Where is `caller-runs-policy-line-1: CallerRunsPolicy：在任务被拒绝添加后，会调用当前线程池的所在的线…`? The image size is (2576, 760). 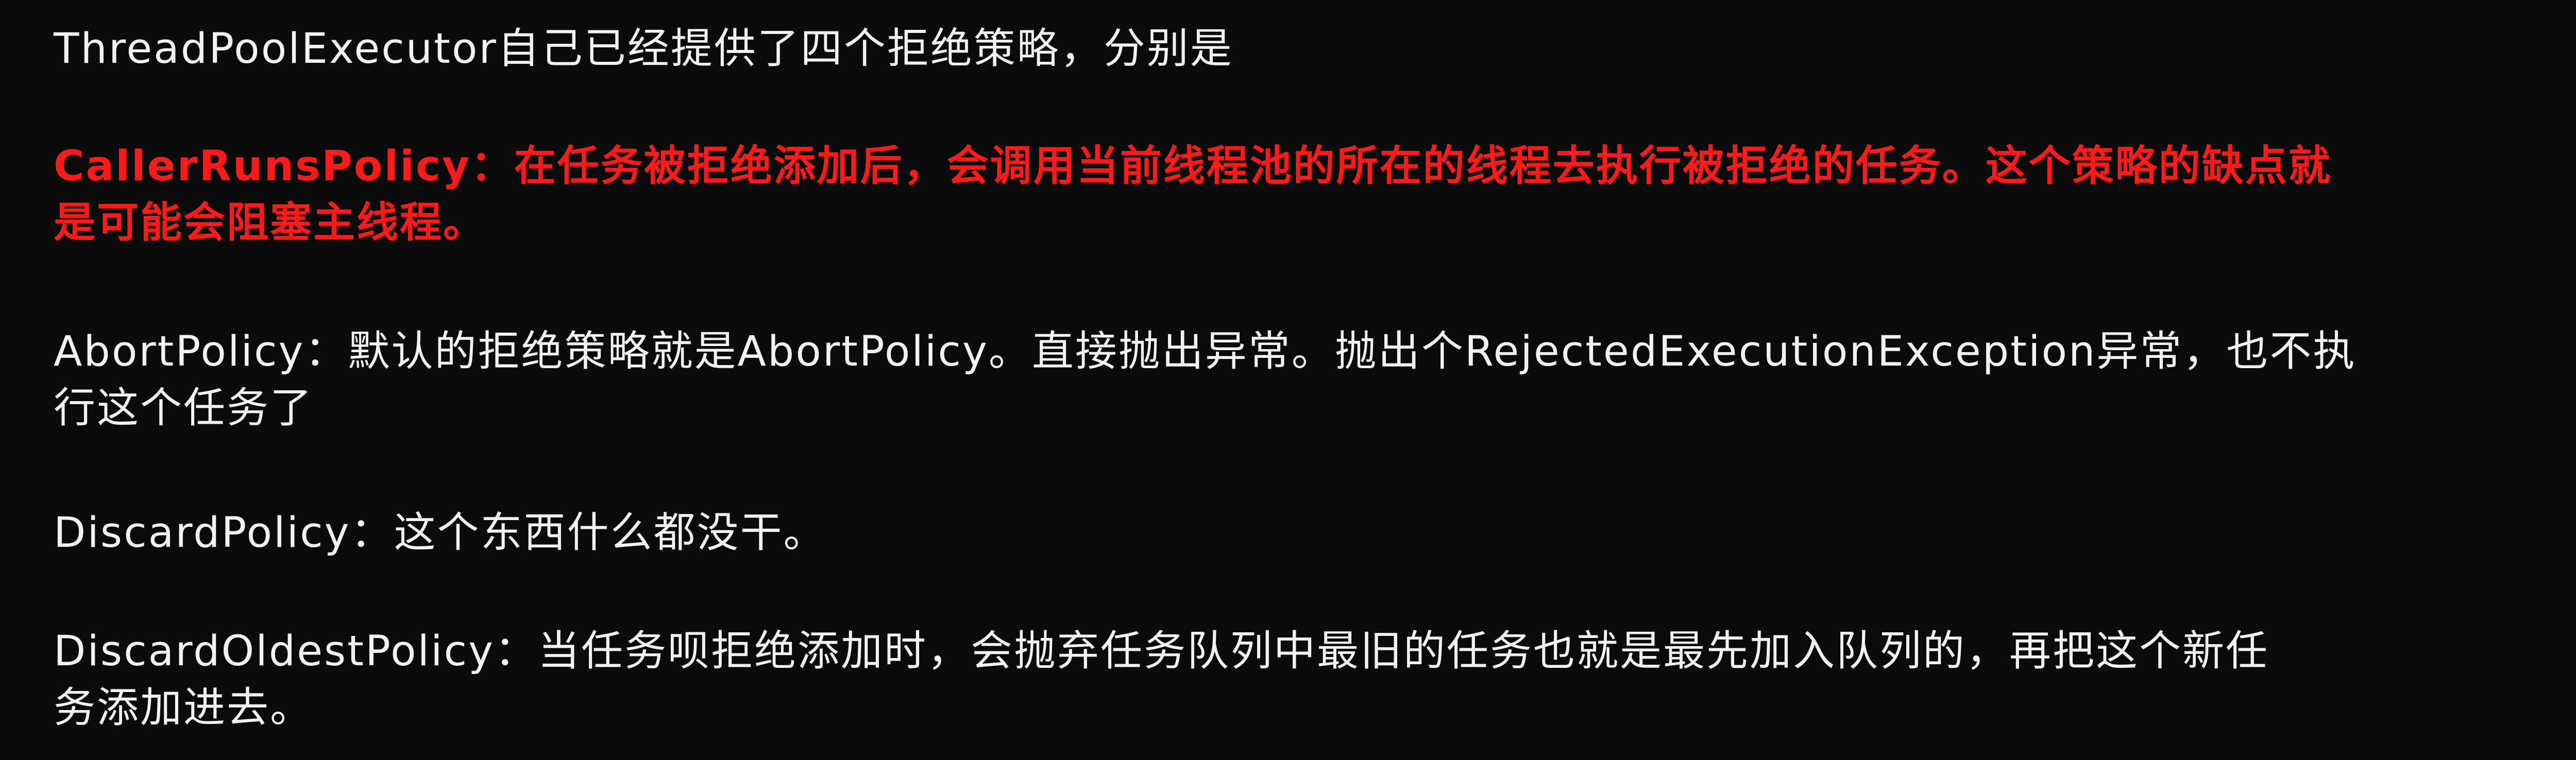
caller-runs-policy-line-1: CallerRunsPolicy：在任务被拒绝添加后，会调用当前线程池的所在的线… is located at coordinates (1193, 166).